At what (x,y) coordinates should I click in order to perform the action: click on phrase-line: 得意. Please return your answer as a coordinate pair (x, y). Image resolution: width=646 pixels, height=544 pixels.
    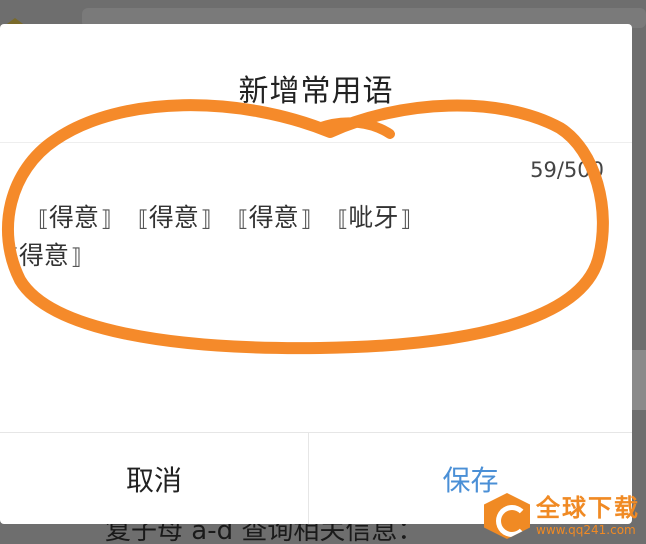
    Looking at the image, I should click on (303, 257).